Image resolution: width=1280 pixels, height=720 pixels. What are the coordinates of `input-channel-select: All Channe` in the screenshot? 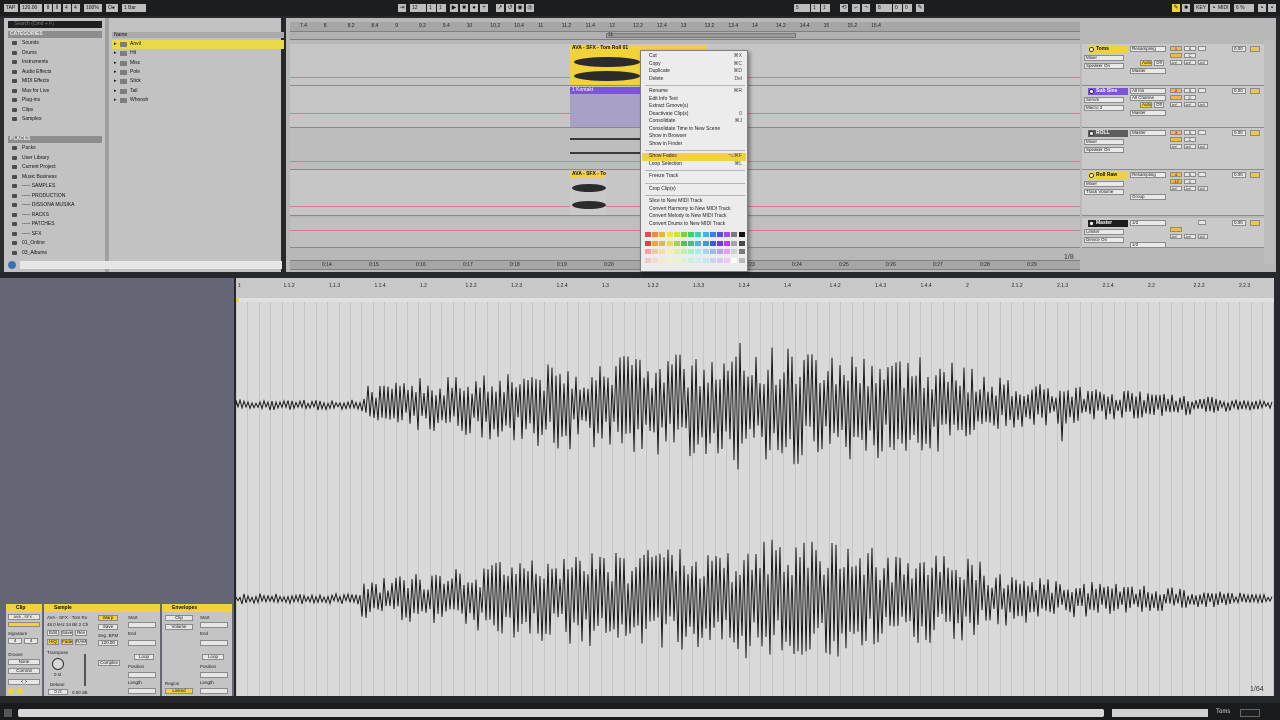 It's located at (1148, 98).